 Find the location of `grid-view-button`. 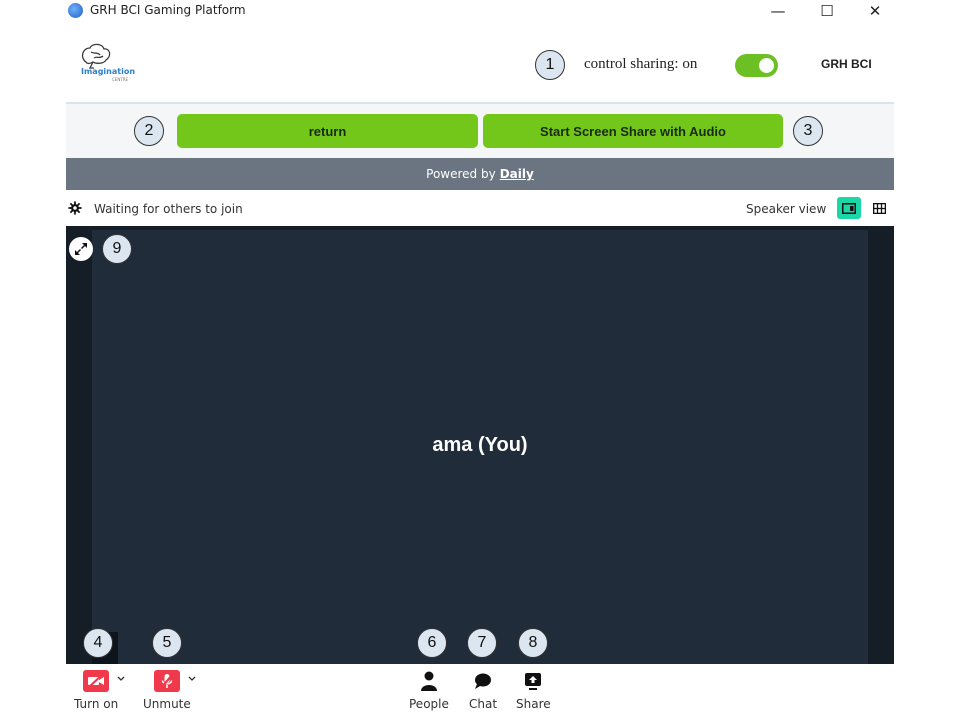

grid-view-button is located at coordinates (879, 208).